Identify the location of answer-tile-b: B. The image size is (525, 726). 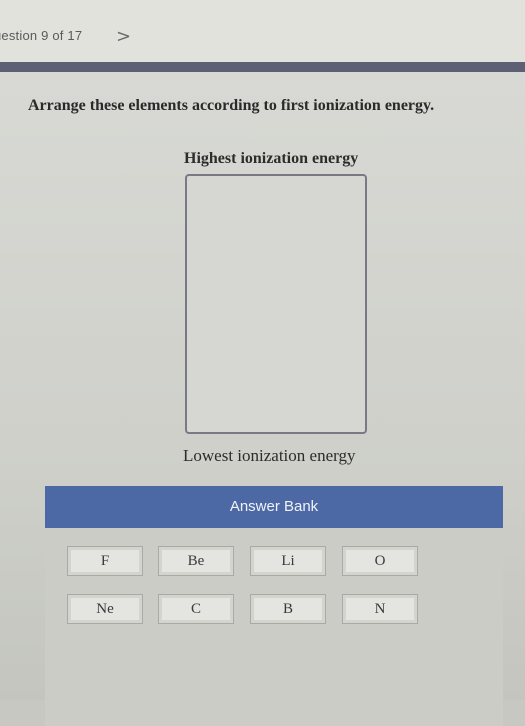
(288, 609).